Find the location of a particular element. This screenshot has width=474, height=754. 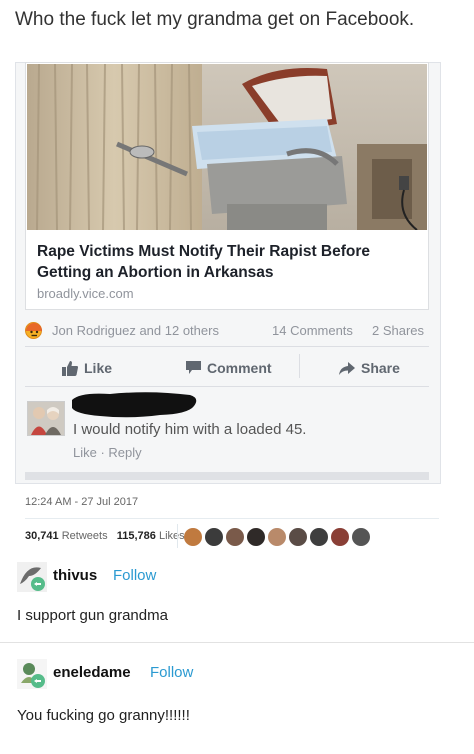

shares-count: 2 Shares is located at coordinates (398, 330).